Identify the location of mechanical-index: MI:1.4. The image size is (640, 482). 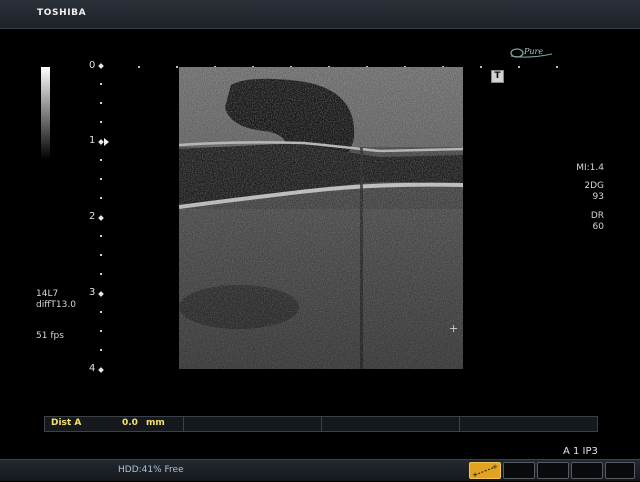
(590, 168).